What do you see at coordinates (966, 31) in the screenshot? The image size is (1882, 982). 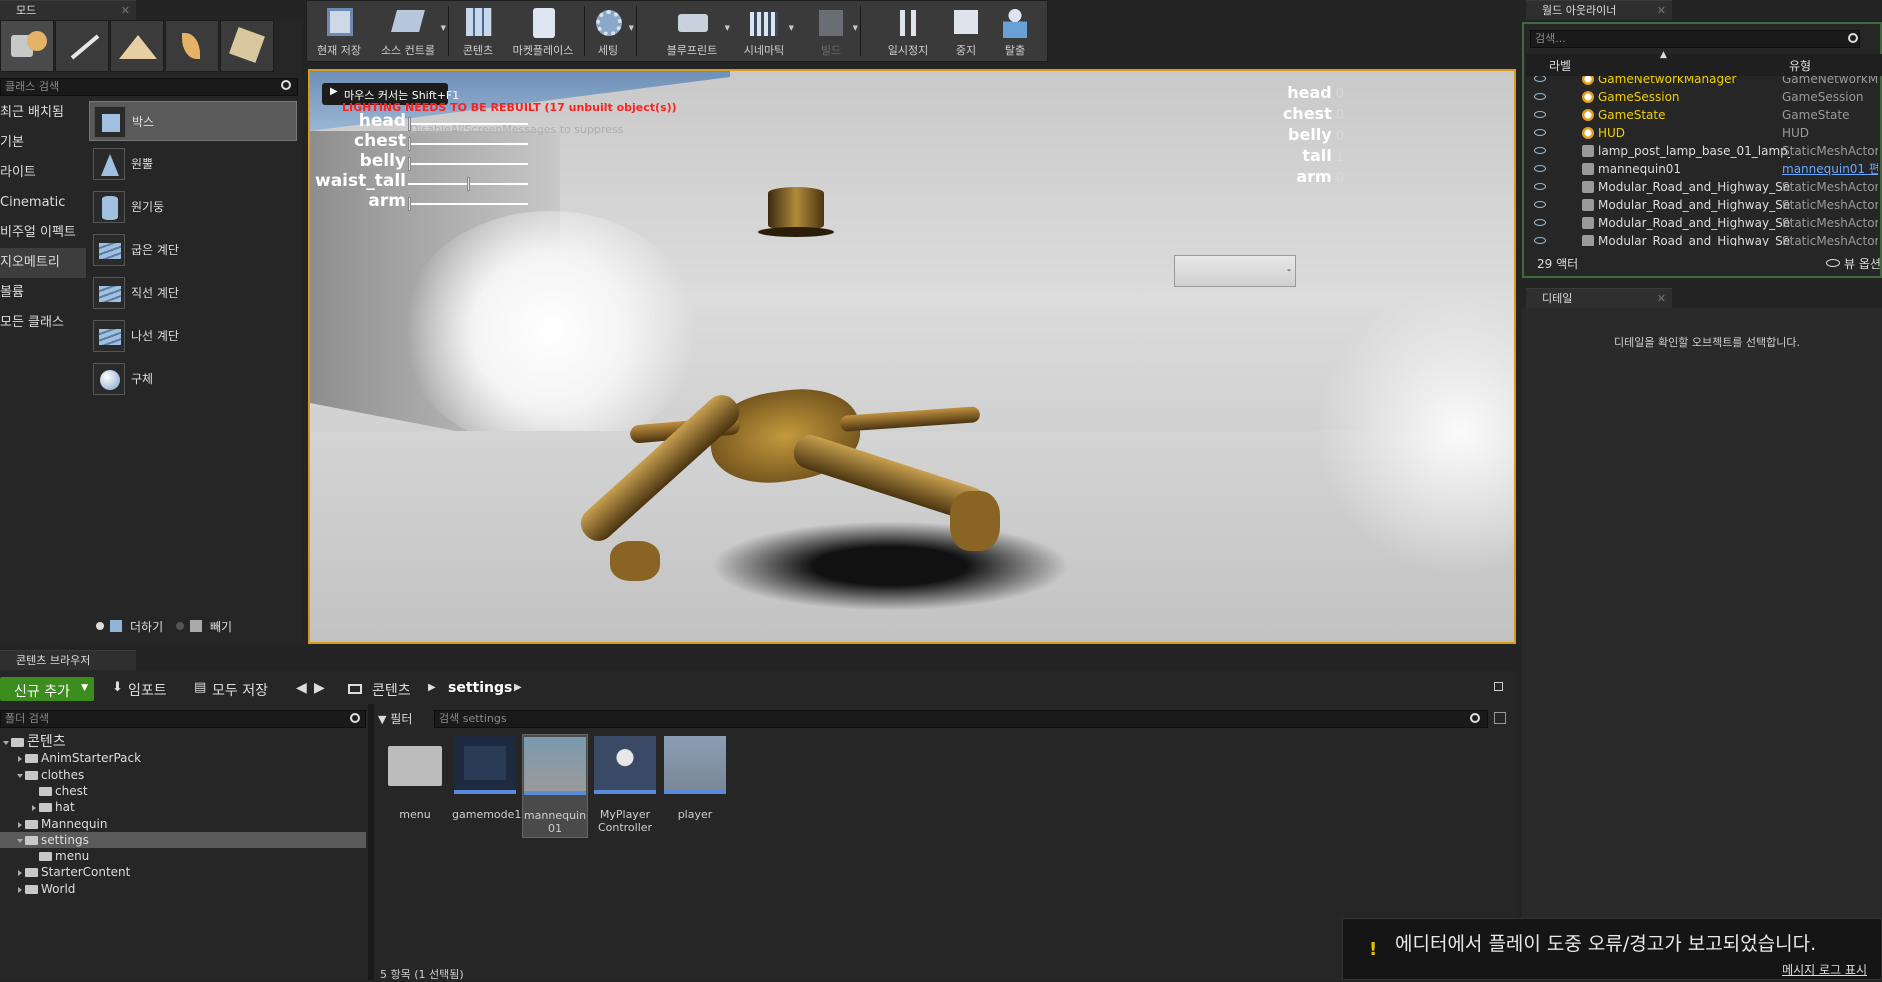 I see `toolbar-button-9: 중지` at bounding box center [966, 31].